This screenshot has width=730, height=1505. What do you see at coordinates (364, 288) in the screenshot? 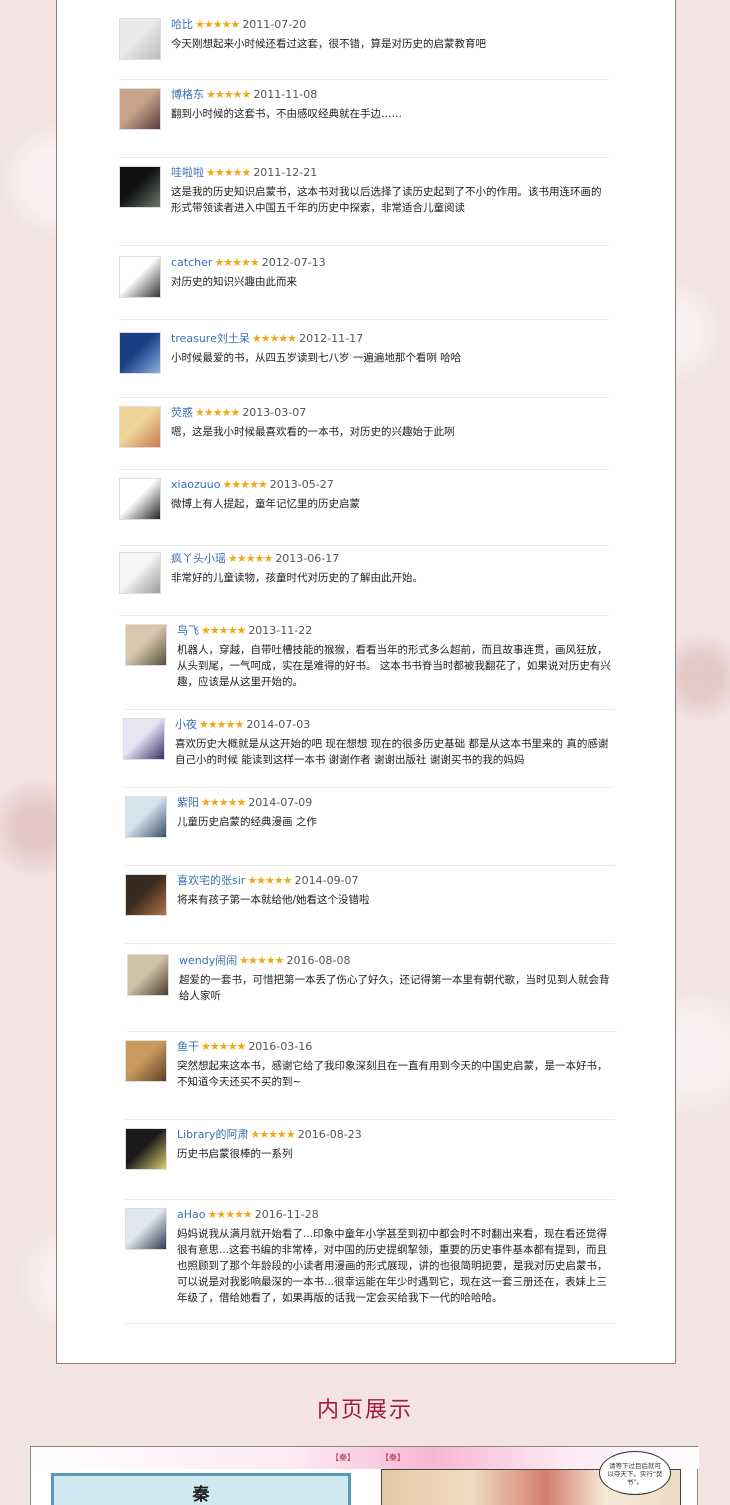
I see `review-item: catcher ★★★★★ 2012-07-13 对历史的知识兴趣由此而来` at bounding box center [364, 288].